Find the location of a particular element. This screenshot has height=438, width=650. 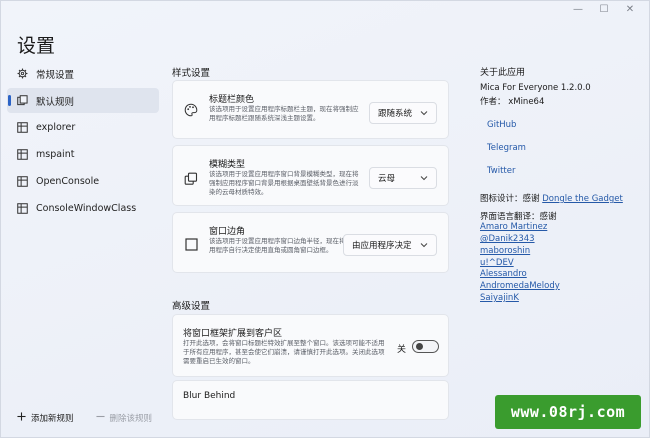

icon-credit-prefix: 图标设计：感谢 is located at coordinates (510, 199).